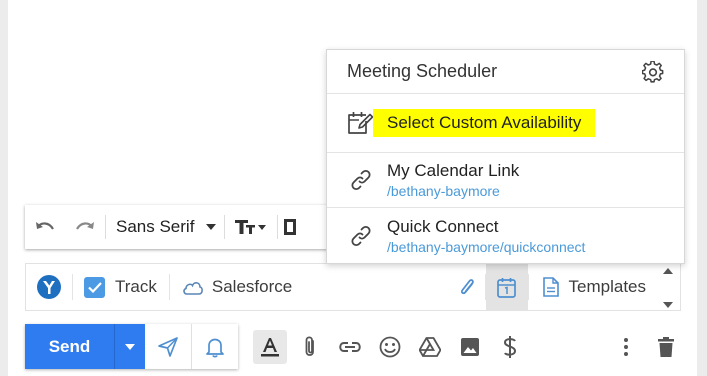 The image size is (707, 376). I want to click on meeting-scheduler-button, so click(506, 287).